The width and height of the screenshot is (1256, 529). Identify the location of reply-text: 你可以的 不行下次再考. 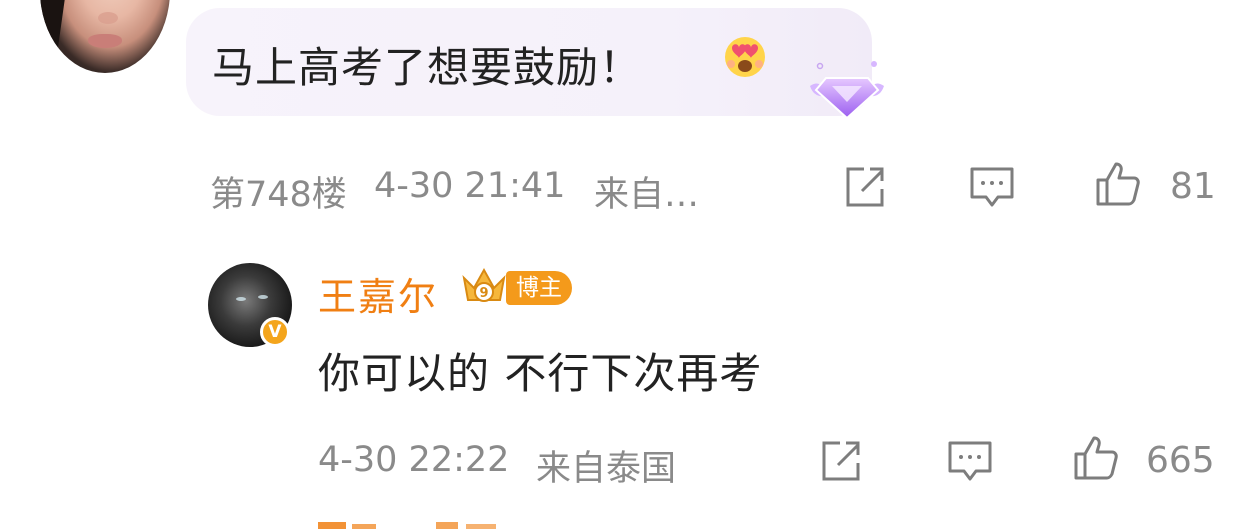
(540, 373).